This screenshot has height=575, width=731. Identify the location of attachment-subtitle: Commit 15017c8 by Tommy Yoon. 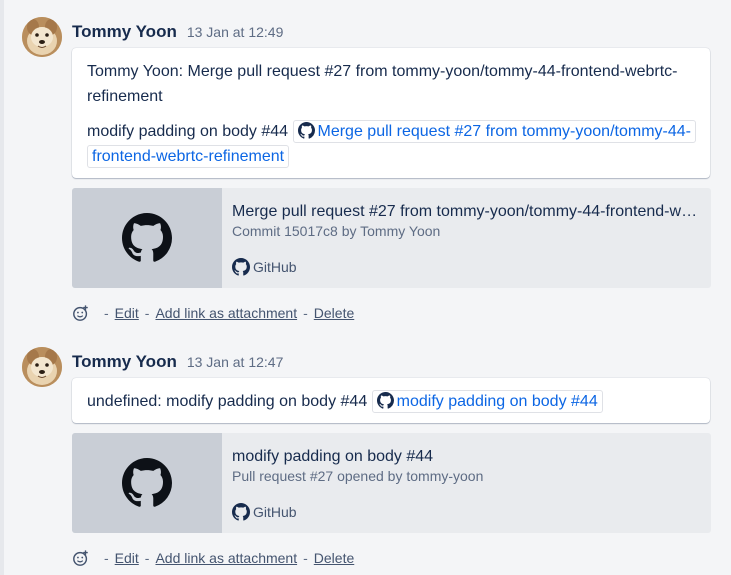
(336, 231).